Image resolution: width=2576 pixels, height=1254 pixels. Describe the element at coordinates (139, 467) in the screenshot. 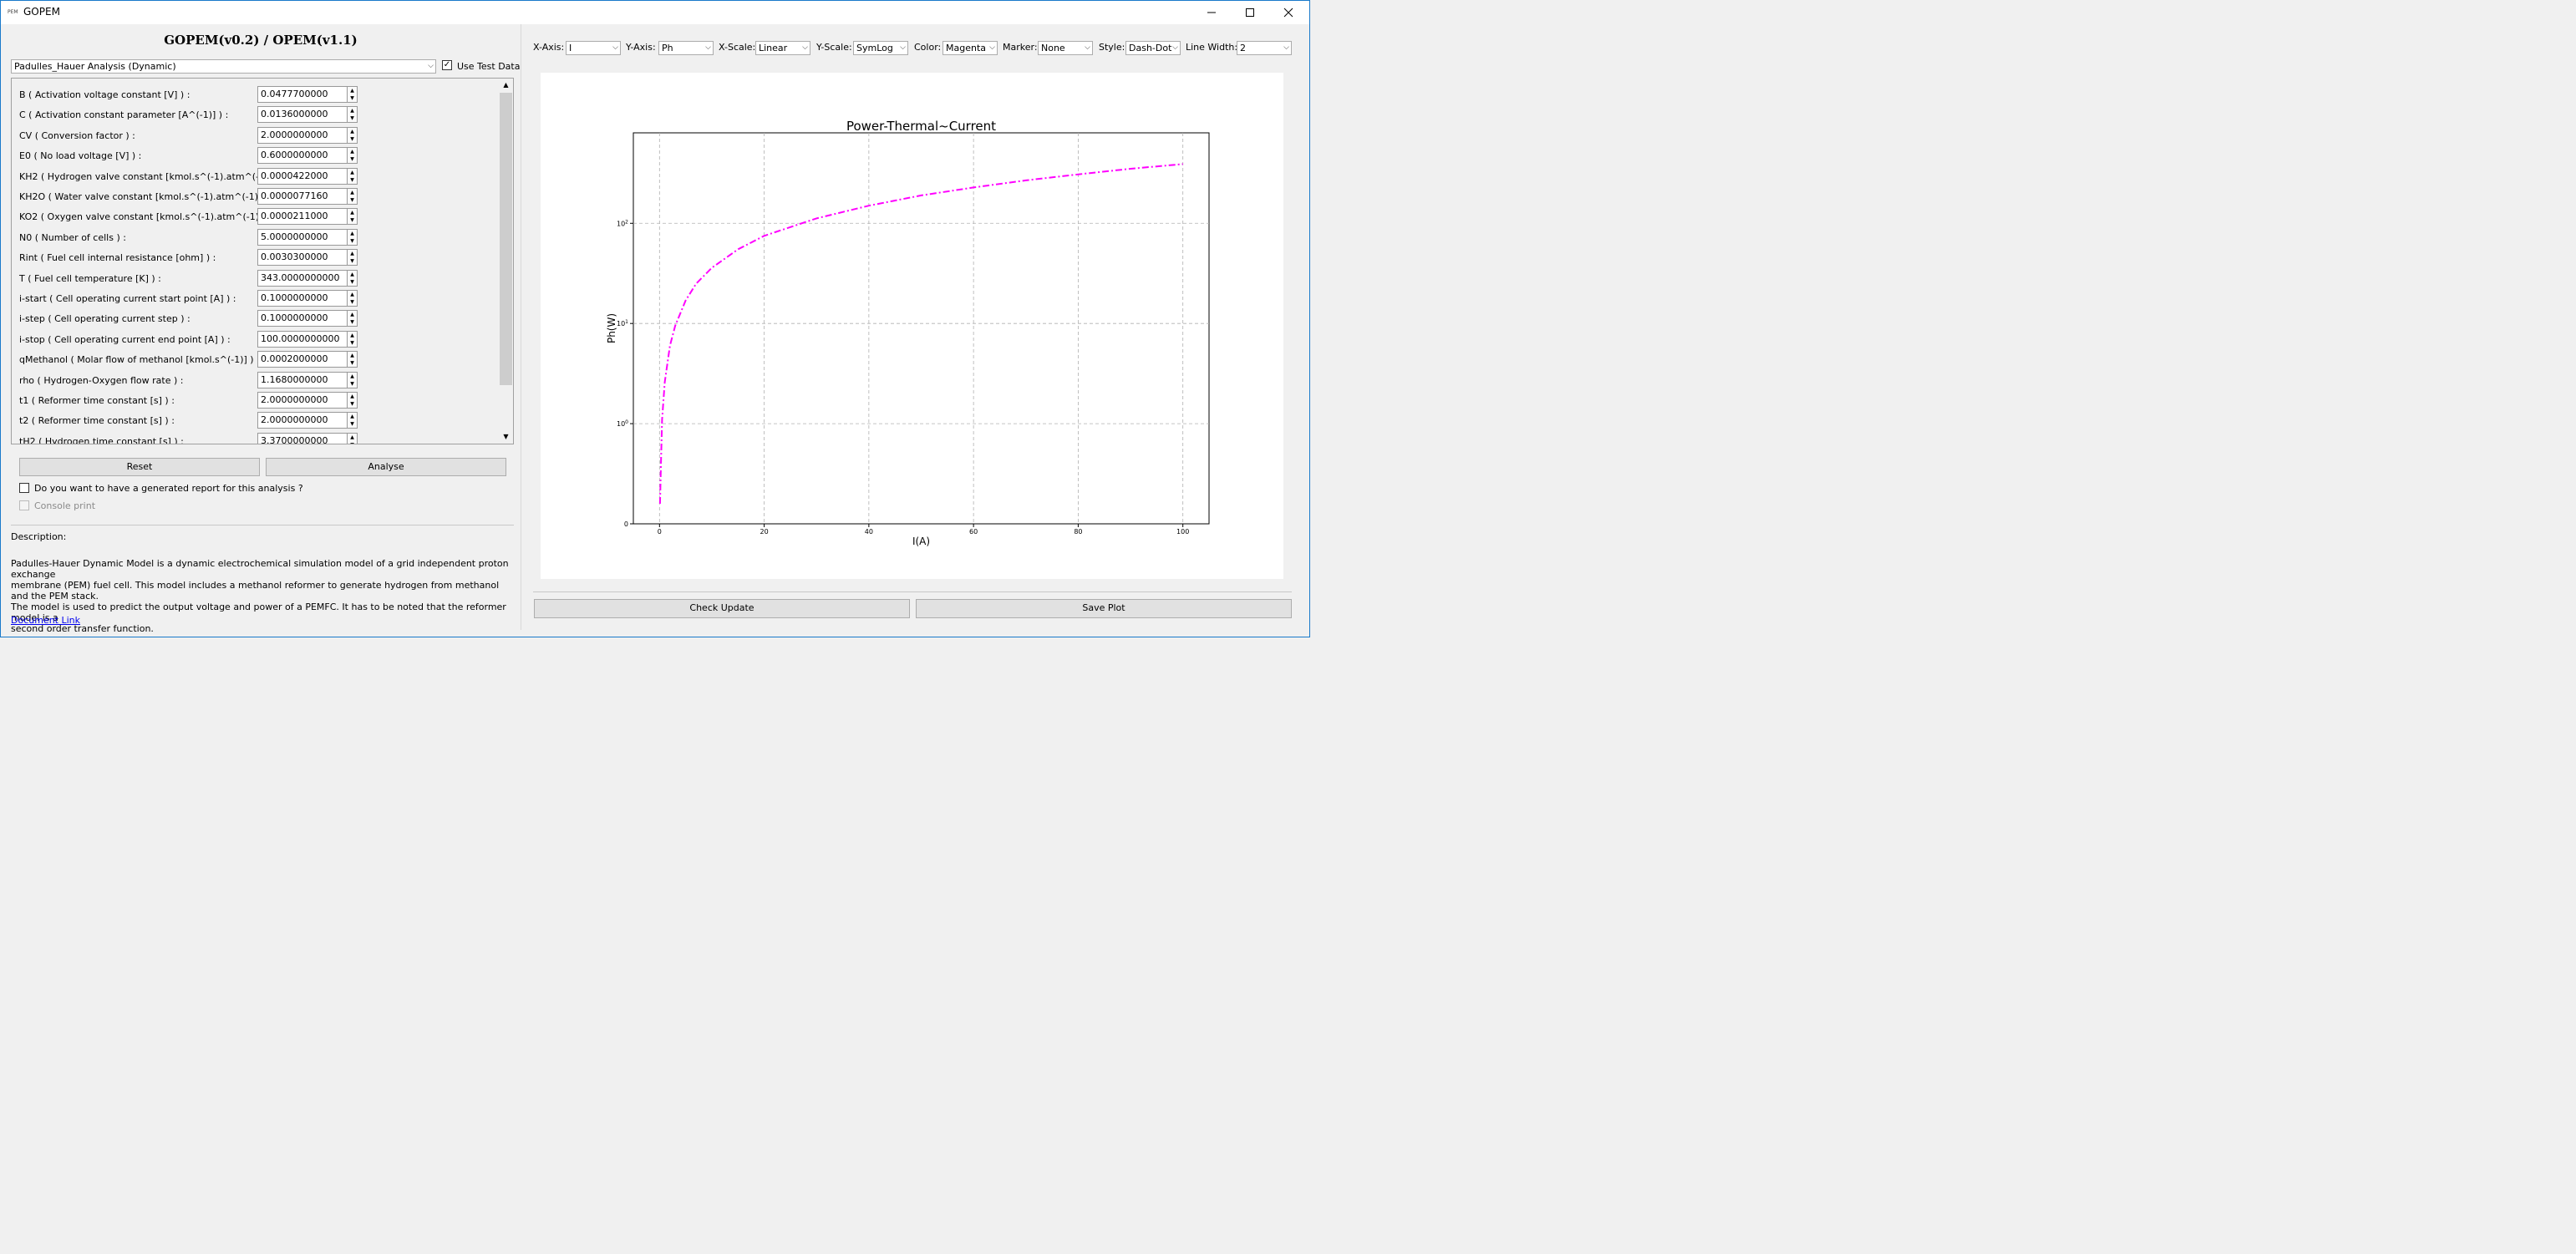

I see `reset-button: Reset` at that location.